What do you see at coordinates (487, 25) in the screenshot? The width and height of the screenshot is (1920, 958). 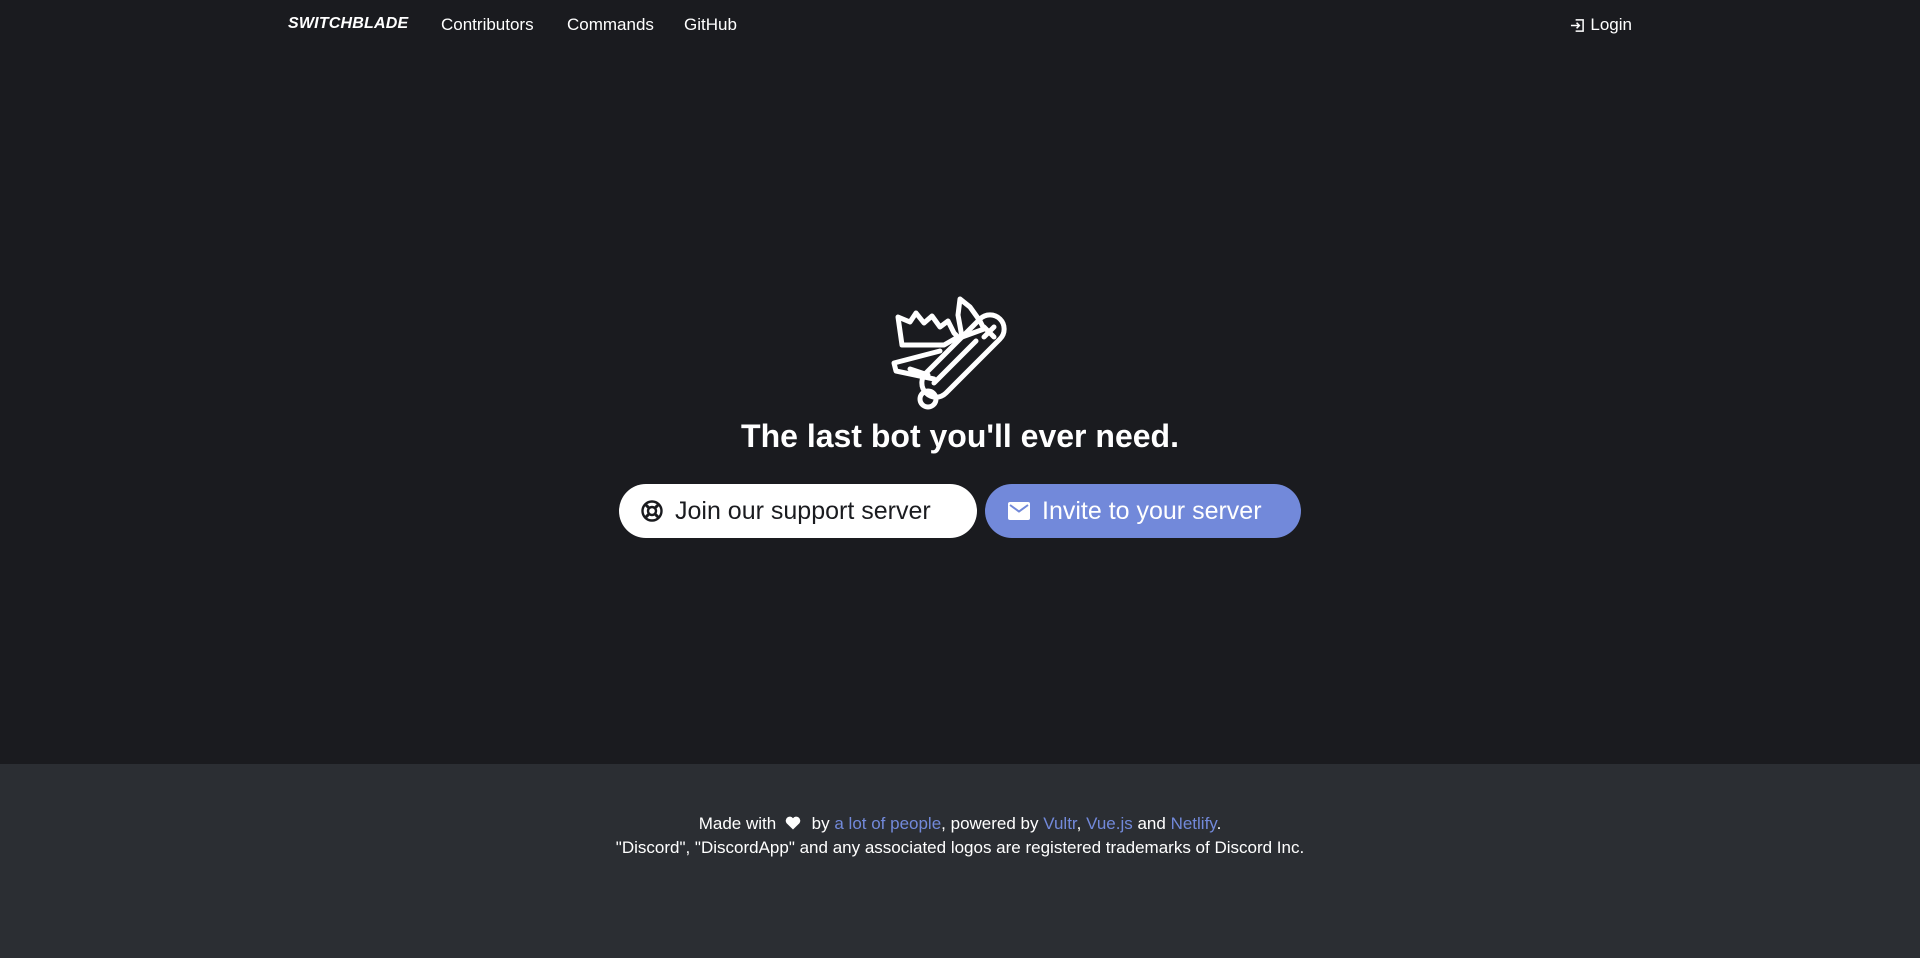 I see `nav-contributors-link: Contributors` at bounding box center [487, 25].